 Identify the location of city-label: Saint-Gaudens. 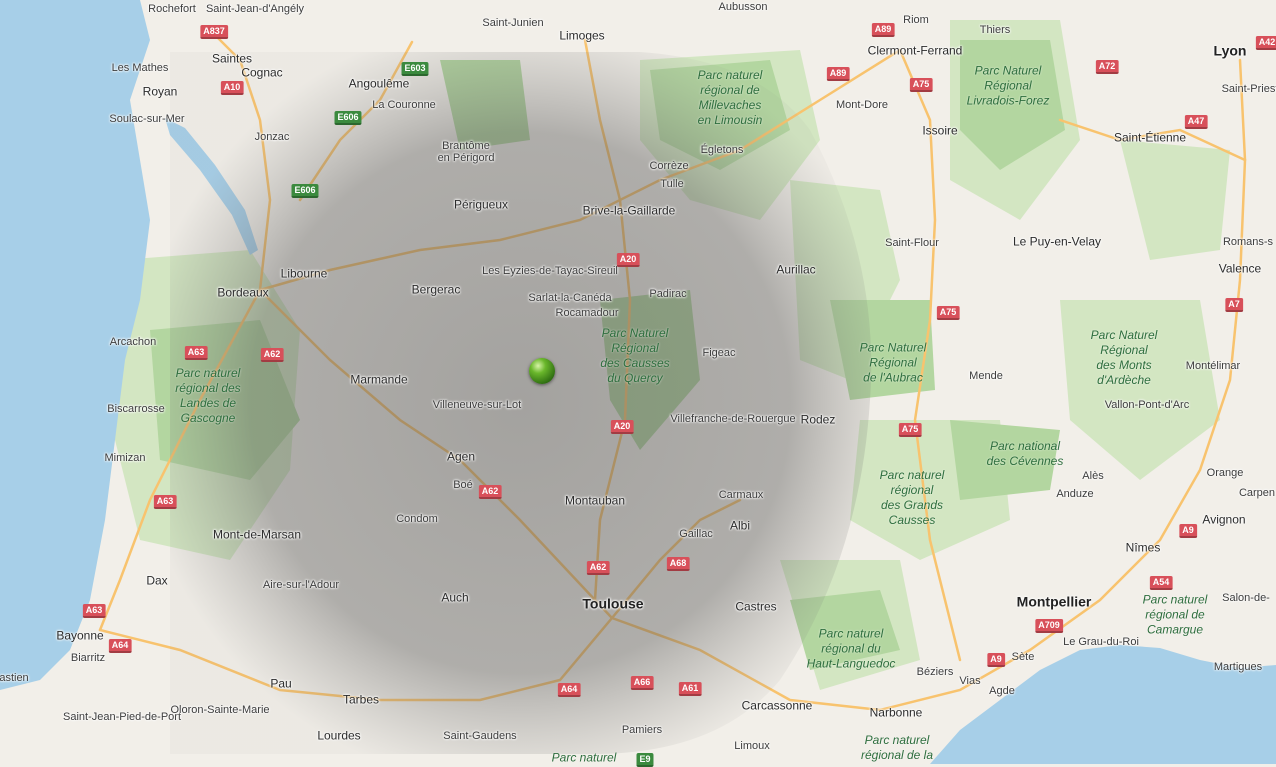
(480, 735).